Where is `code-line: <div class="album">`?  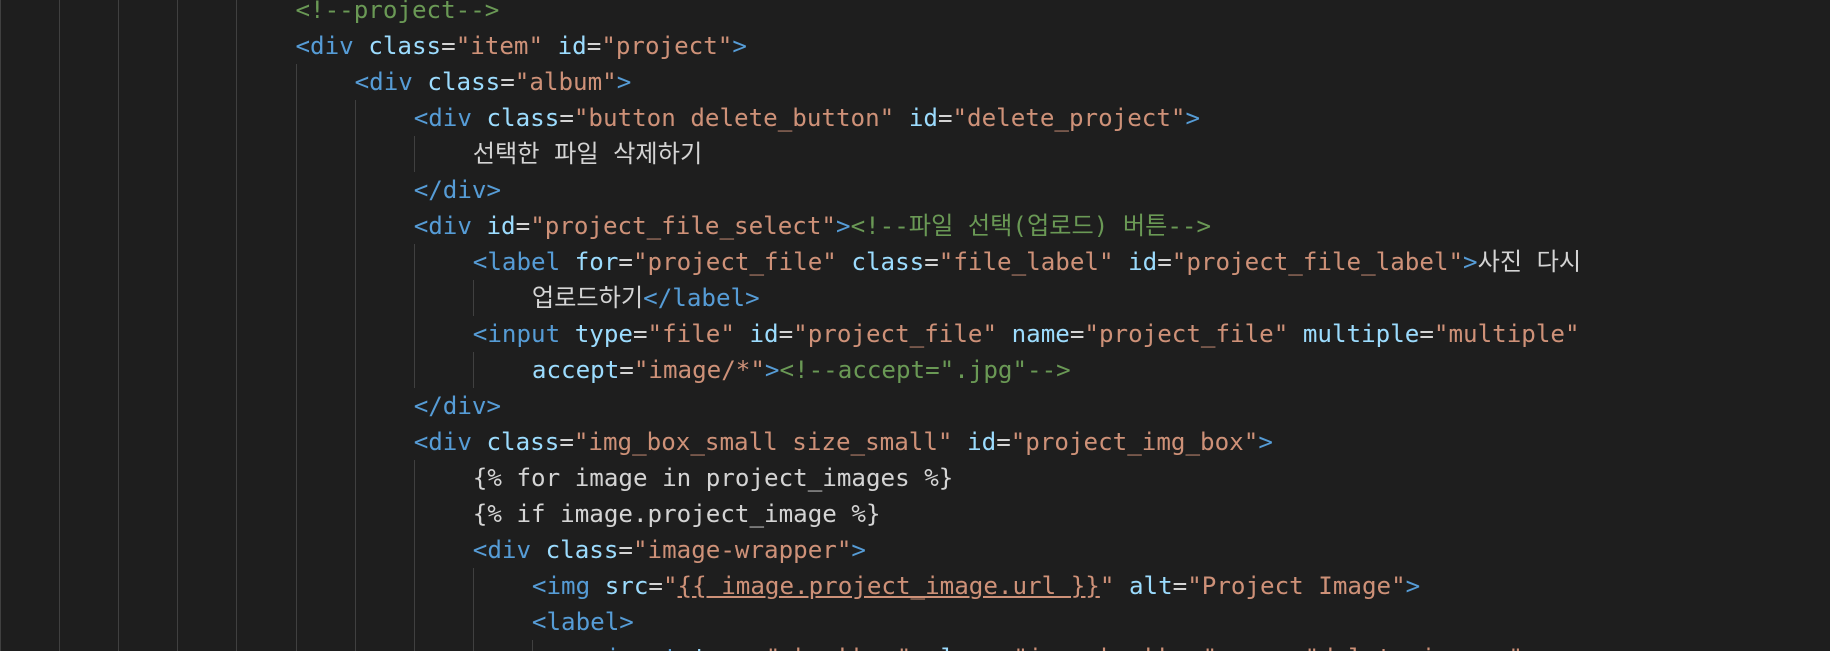
code-line: <div class="album"> is located at coordinates (493, 82).